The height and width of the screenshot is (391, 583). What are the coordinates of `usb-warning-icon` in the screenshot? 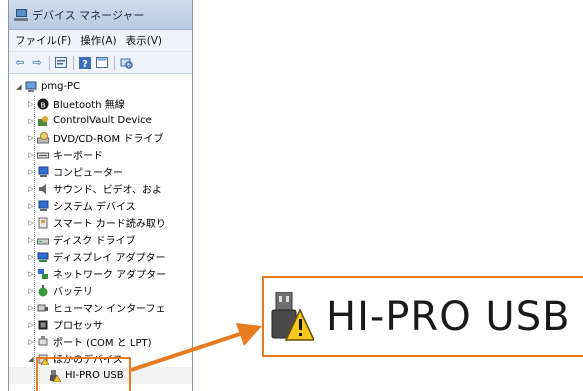 It's located at (293, 316).